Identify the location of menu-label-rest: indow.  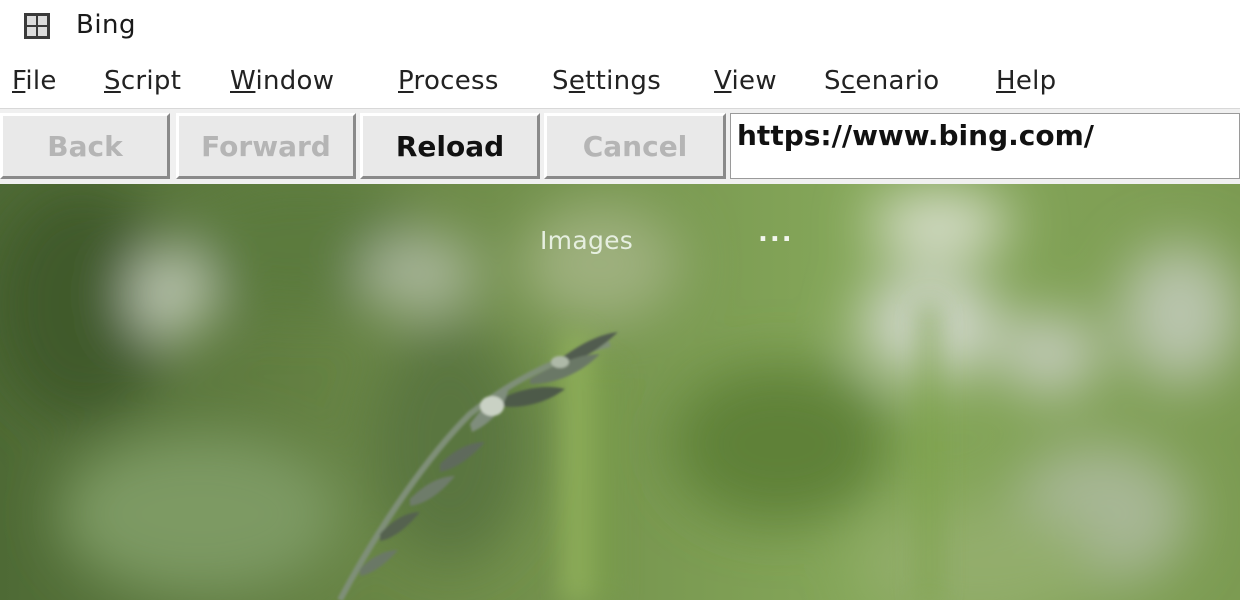
(295, 81).